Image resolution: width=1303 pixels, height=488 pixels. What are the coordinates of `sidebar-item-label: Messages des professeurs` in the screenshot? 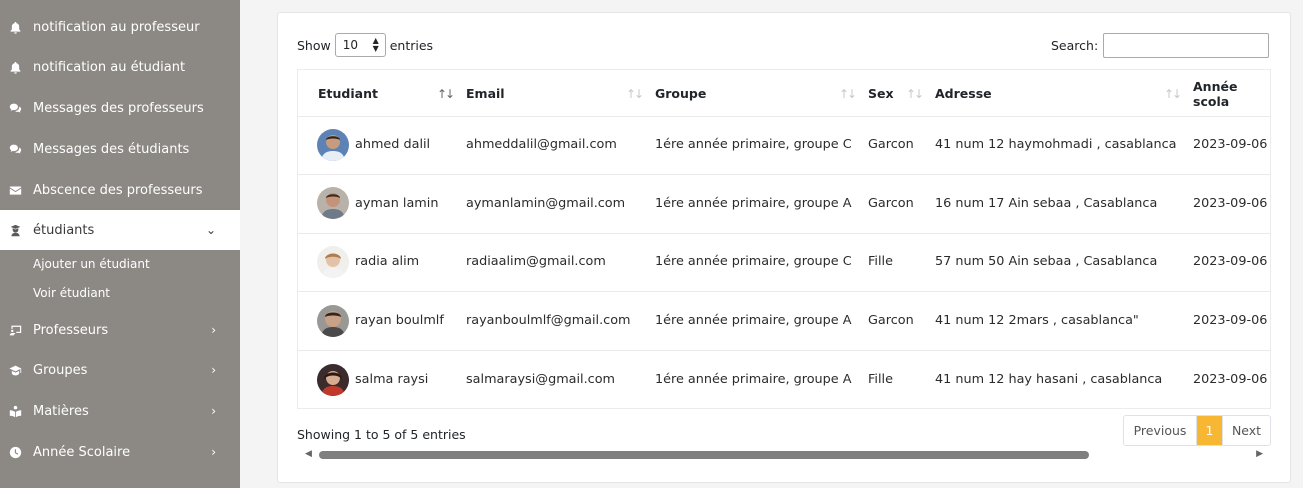 It's located at (118, 108).